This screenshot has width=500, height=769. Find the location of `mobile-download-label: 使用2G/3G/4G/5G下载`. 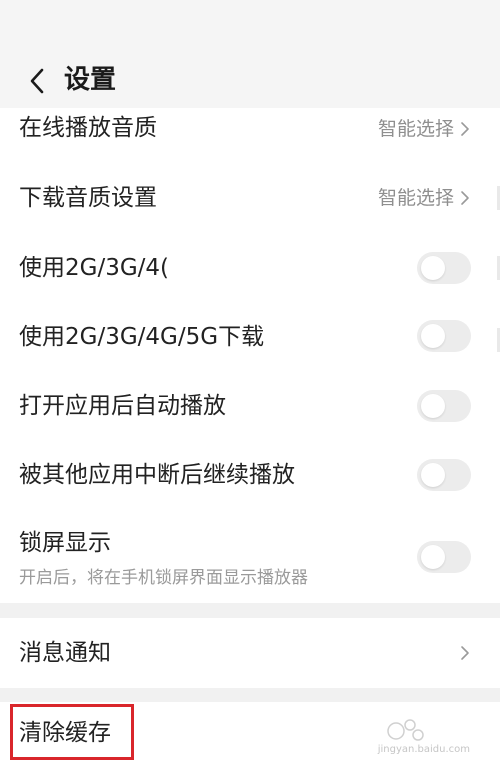

mobile-download-label: 使用2G/3G/4G/5G下载 is located at coordinates (142, 337).